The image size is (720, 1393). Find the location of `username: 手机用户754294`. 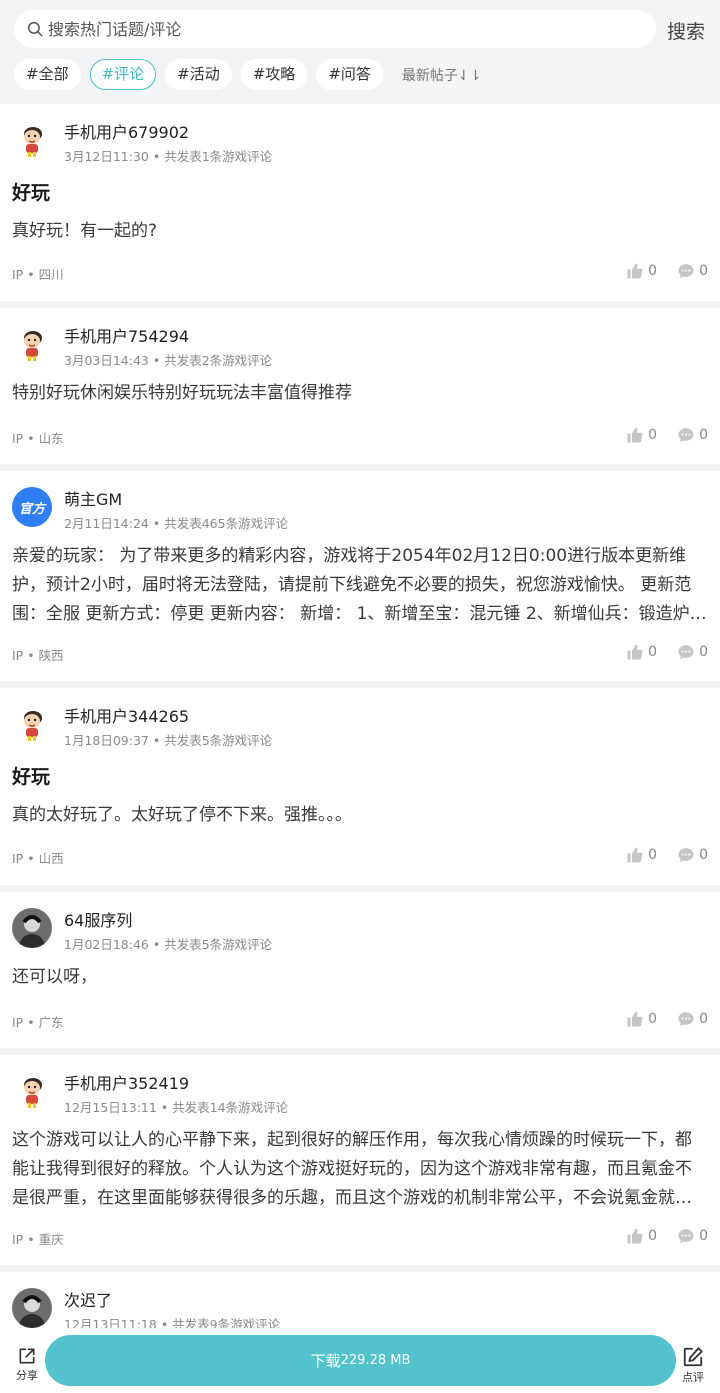

username: 手机用户754294 is located at coordinates (126, 335).